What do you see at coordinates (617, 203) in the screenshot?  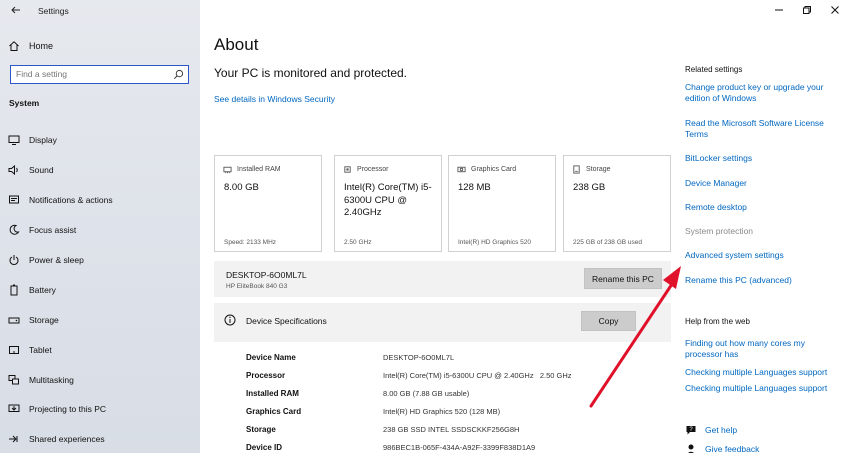 I see `storage-card: Storage 238 GB 225 GB of 238 GB used` at bounding box center [617, 203].